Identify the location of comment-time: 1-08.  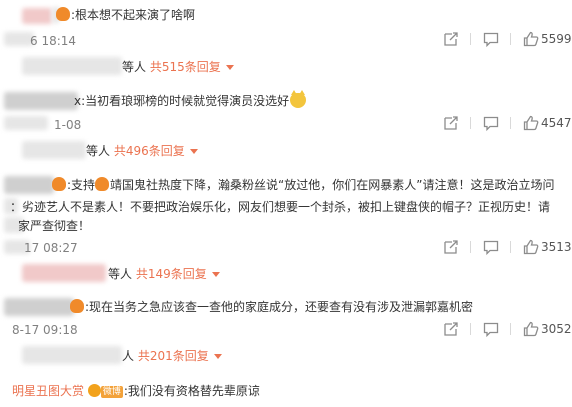
(68, 125).